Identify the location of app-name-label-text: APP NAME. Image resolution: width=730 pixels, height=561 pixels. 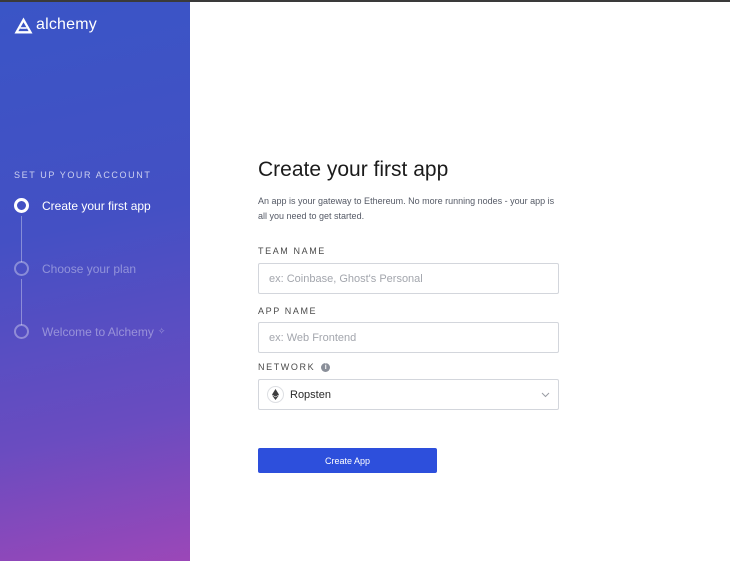
(288, 311).